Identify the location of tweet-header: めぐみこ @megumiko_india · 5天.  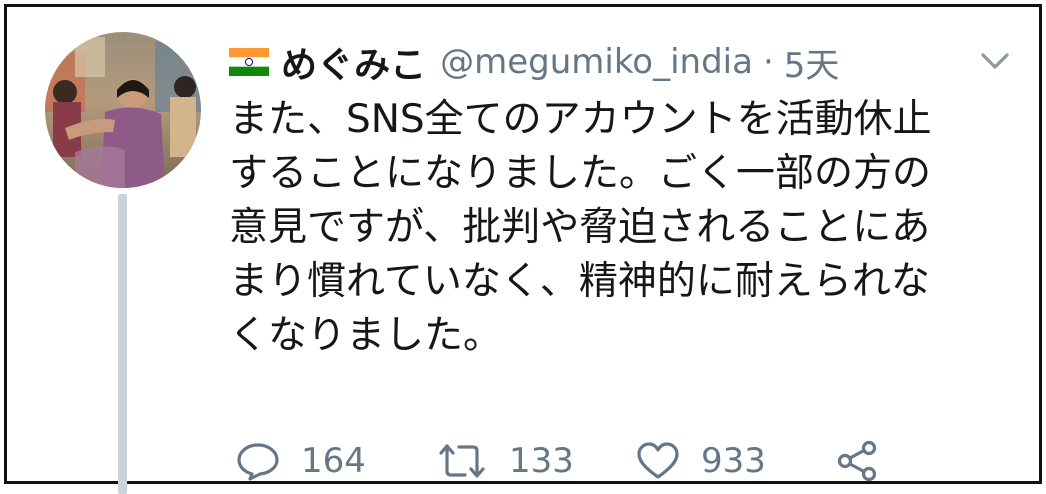
(534, 62).